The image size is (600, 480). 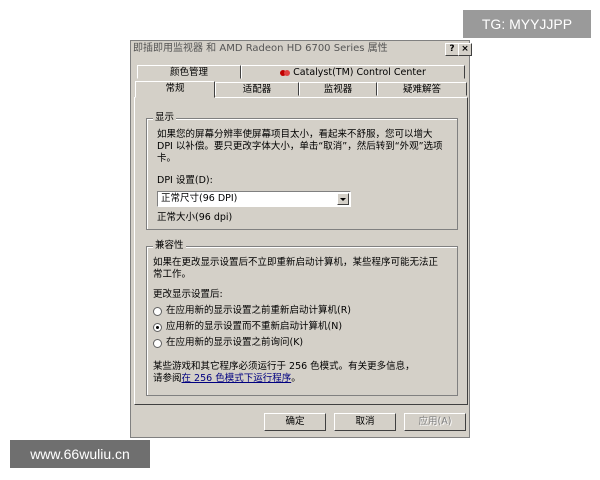 I want to click on tab-monitor: 监视器, so click(x=338, y=89).